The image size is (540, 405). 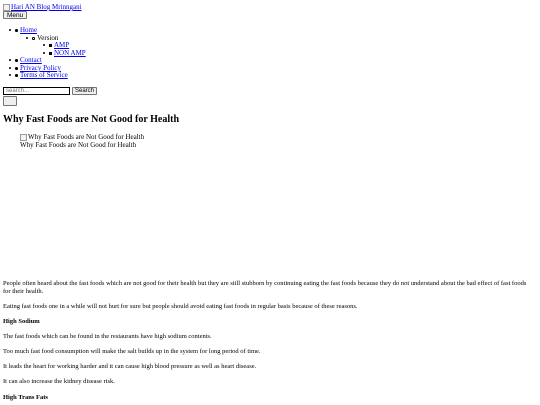 What do you see at coordinates (31, 60) in the screenshot?
I see `nav-link-contact: Contact` at bounding box center [31, 60].